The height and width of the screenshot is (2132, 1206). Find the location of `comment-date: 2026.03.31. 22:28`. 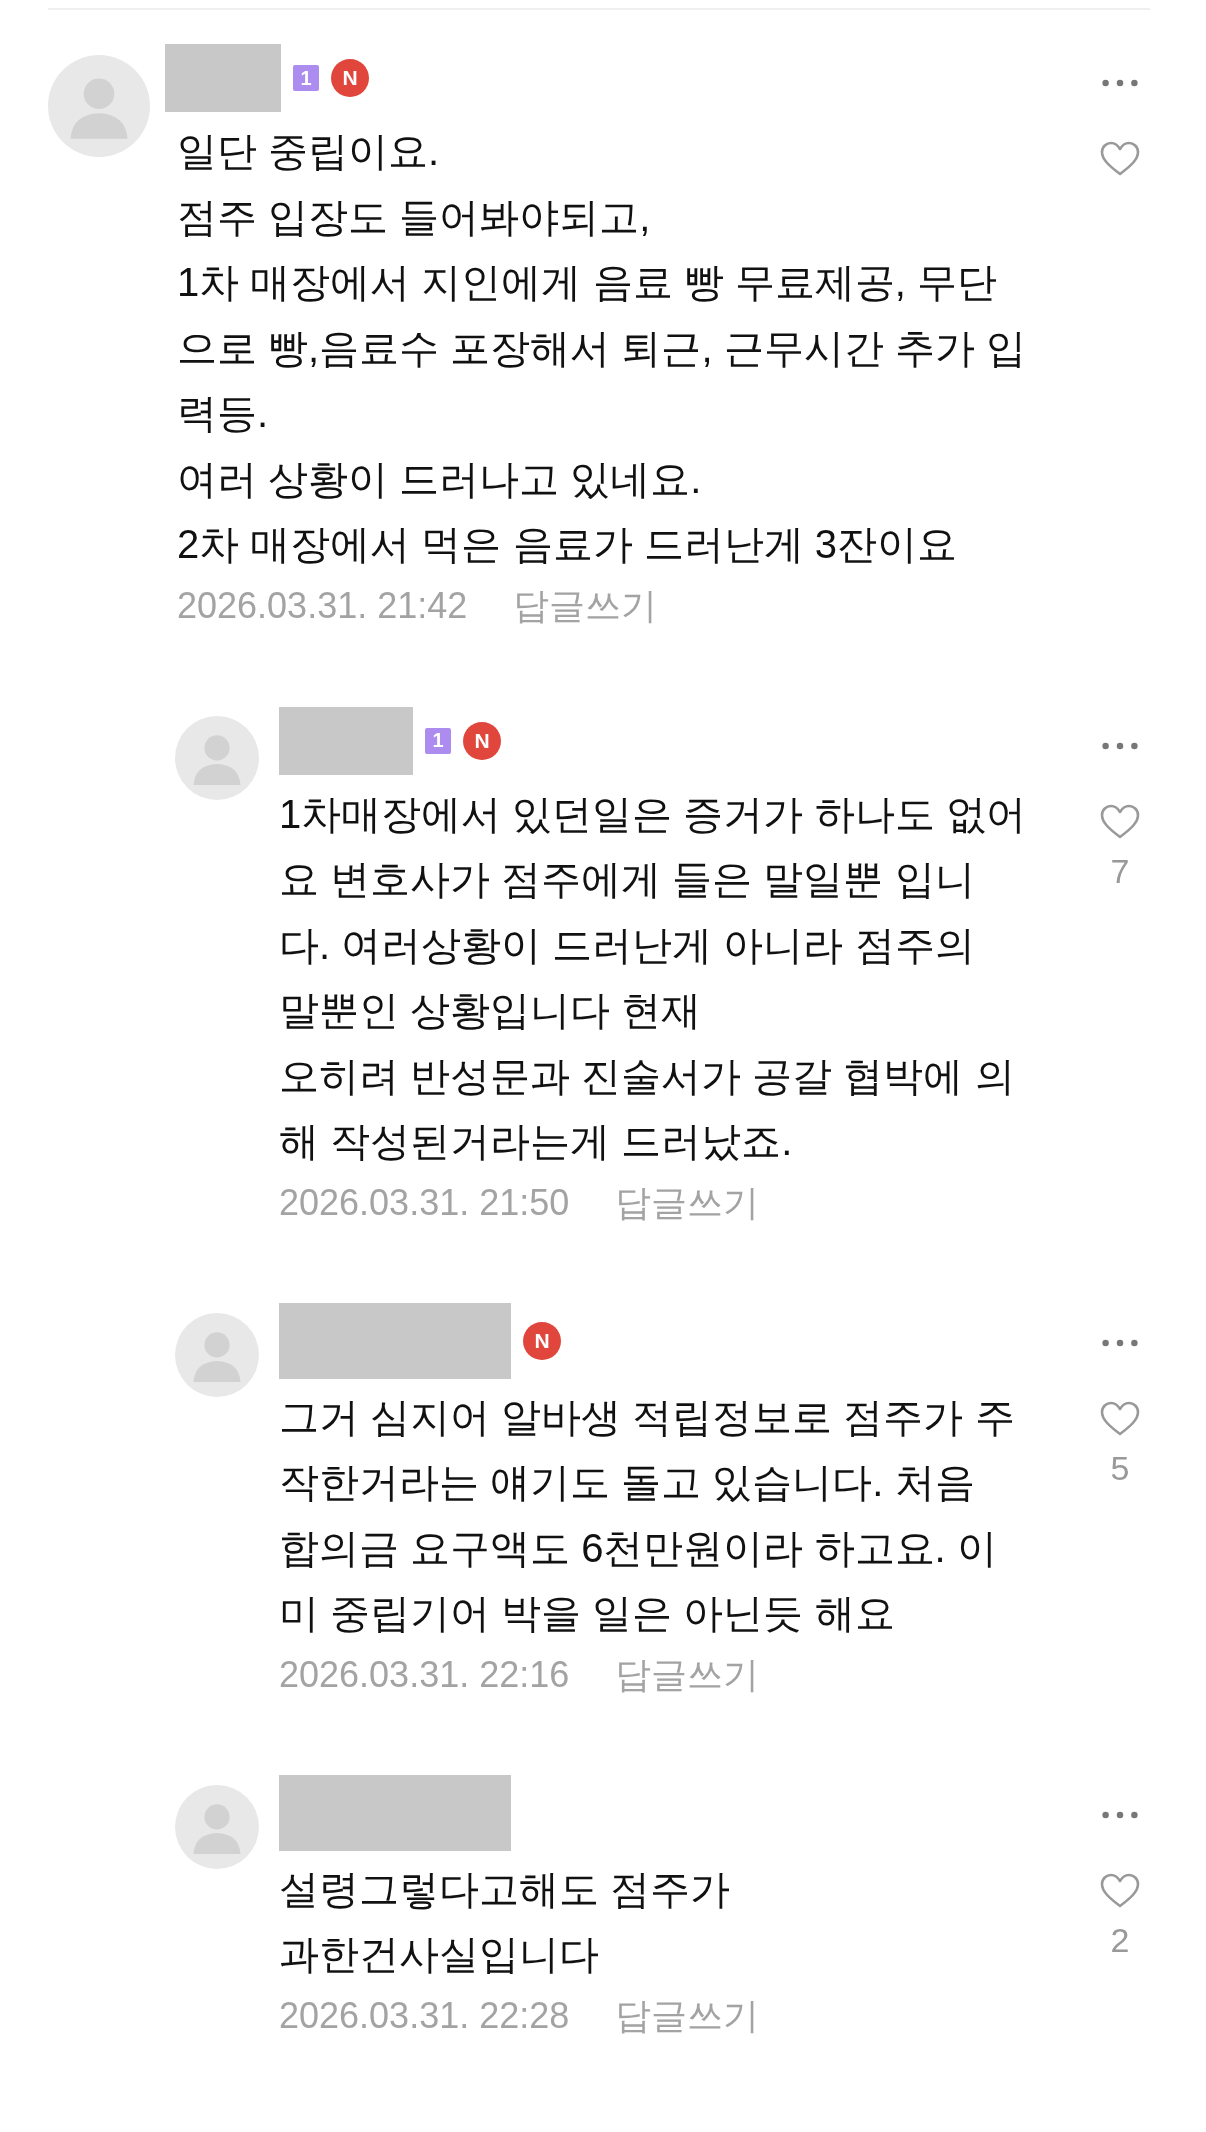

comment-date: 2026.03.31. 22:28 is located at coordinates (424, 2015).